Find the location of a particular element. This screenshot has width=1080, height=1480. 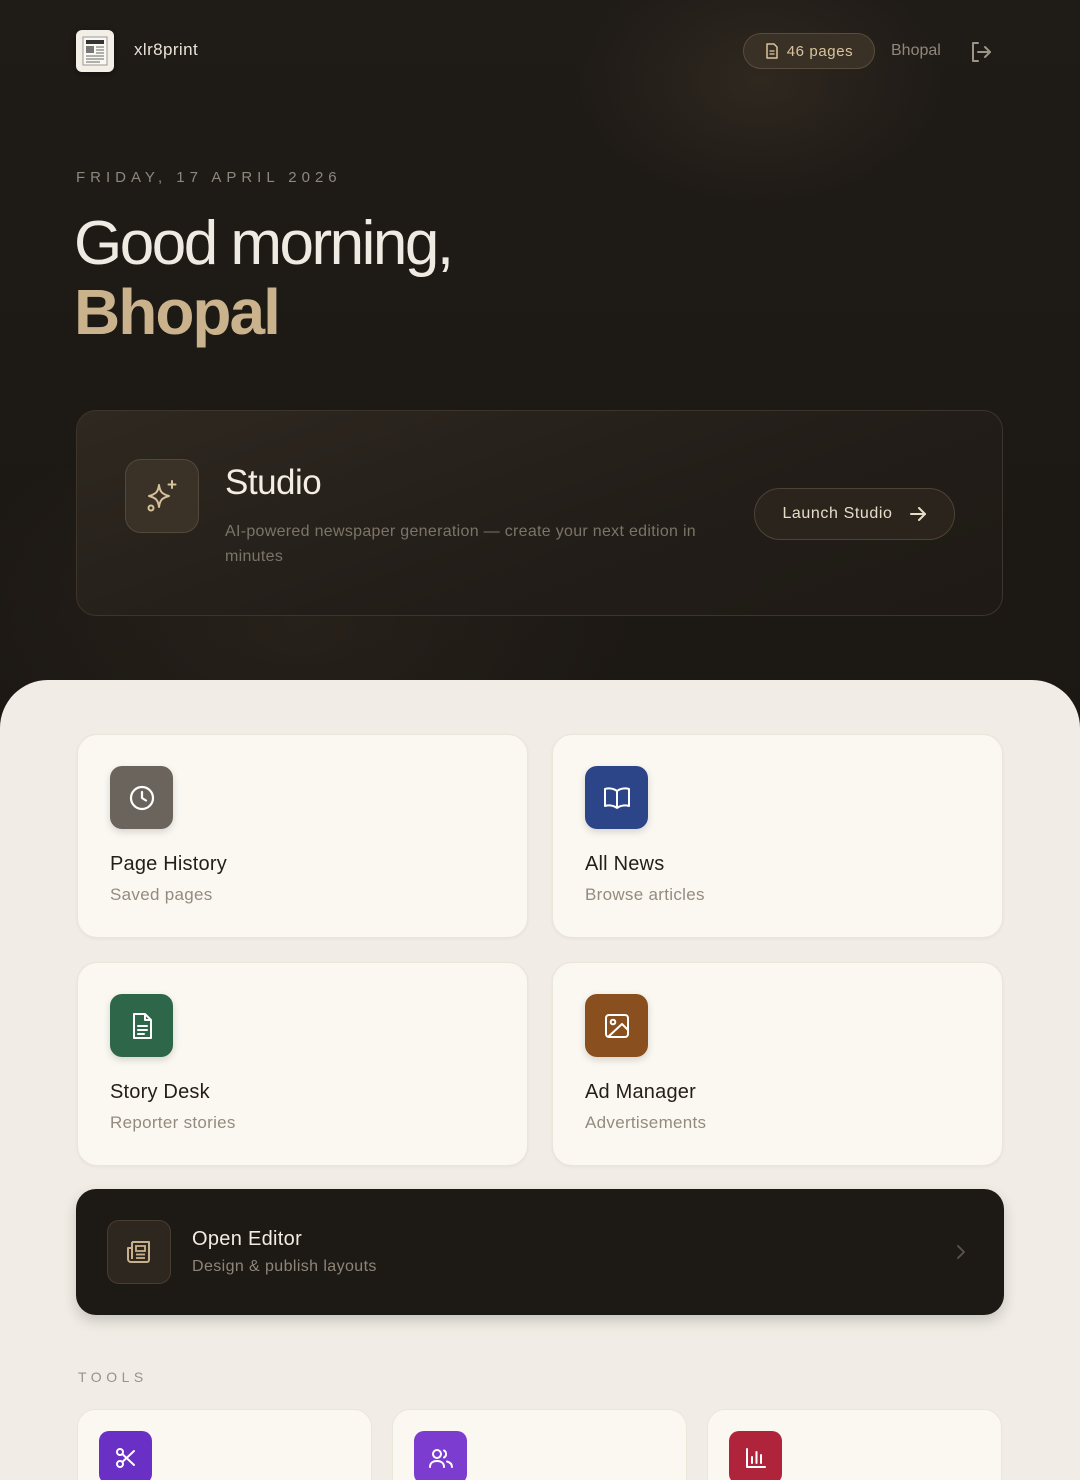

arrow-right-icon is located at coordinates (917, 514).